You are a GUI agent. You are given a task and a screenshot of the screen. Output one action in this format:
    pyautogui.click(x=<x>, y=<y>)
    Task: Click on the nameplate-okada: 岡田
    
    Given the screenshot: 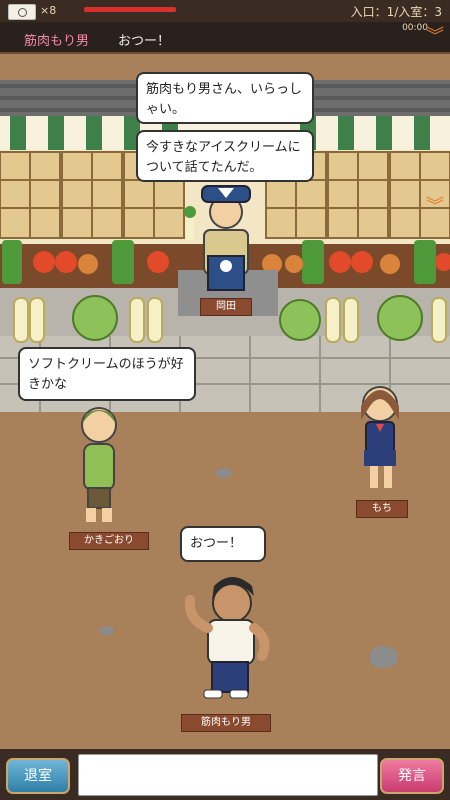 What is the action you would take?
    pyautogui.click(x=226, y=307)
    